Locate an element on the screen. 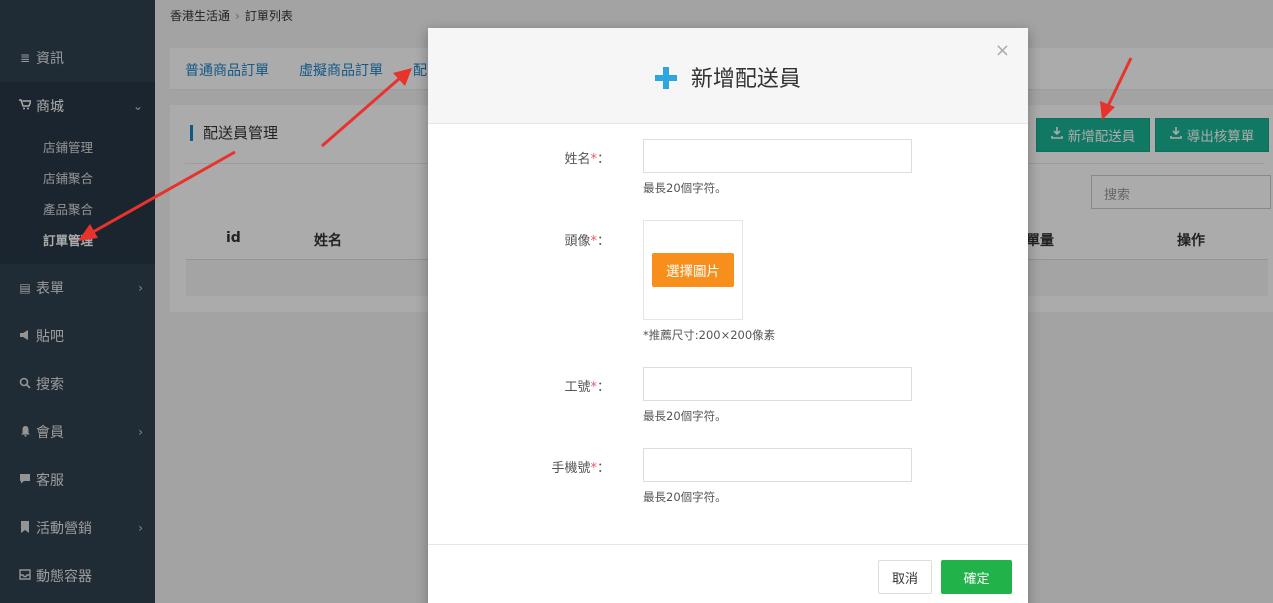 The image size is (1273, 603). confirm-button: 確定 is located at coordinates (976, 577).